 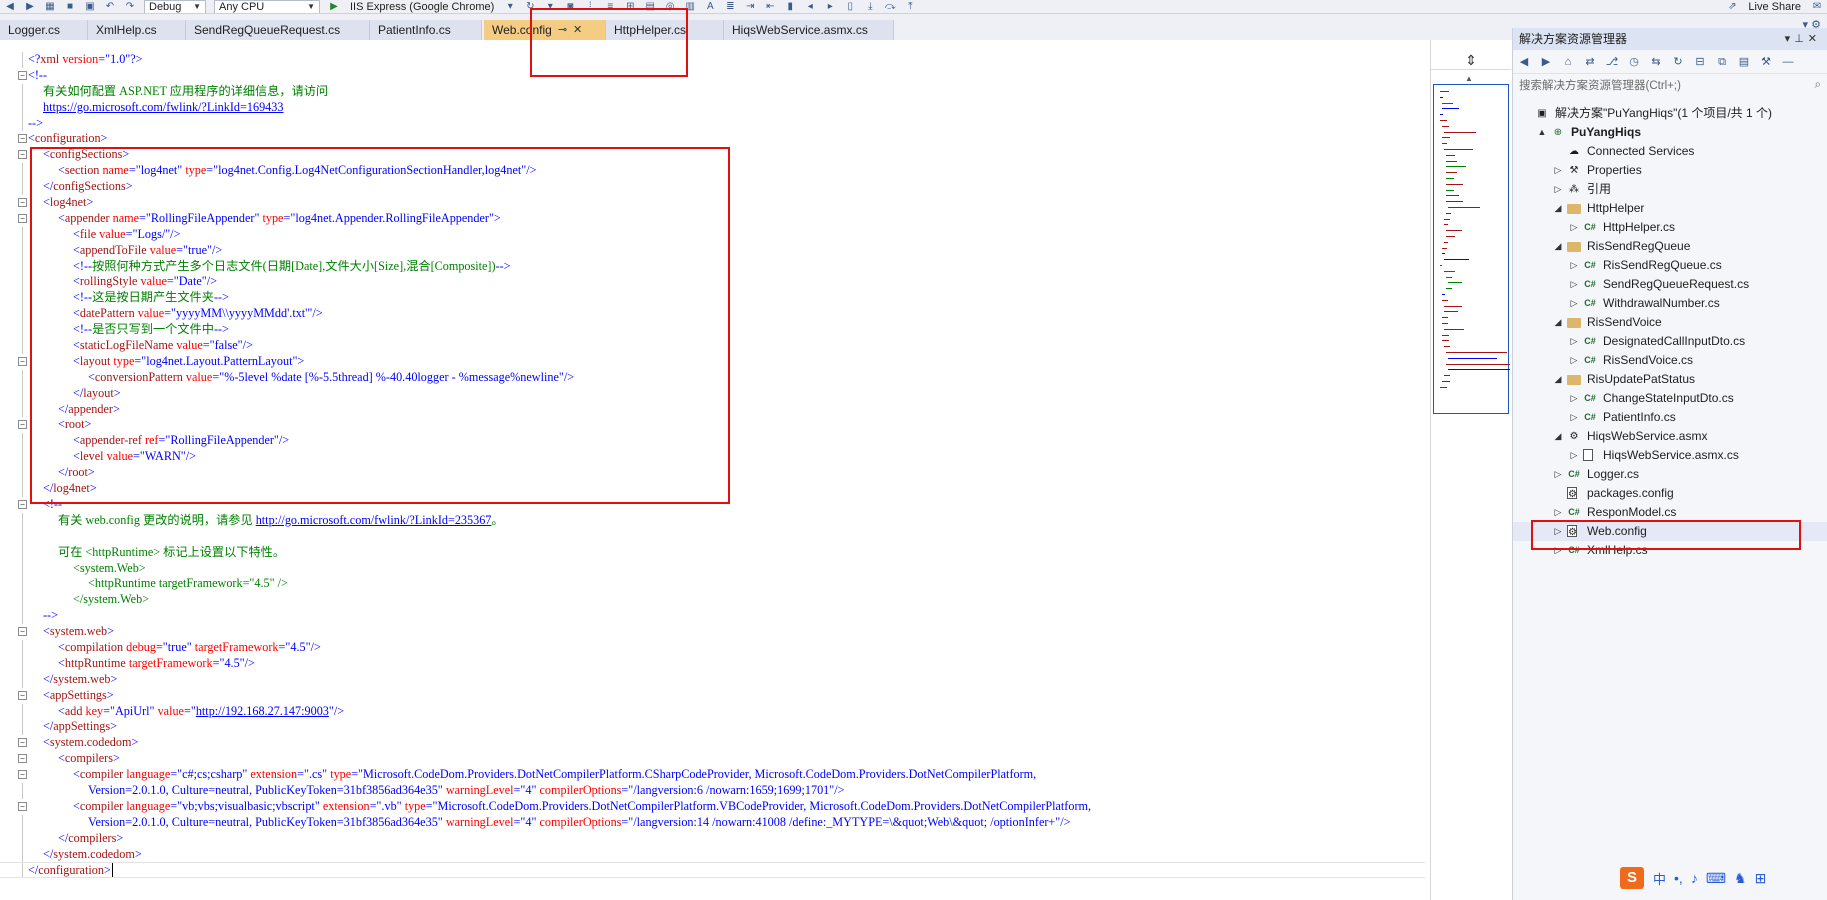 What do you see at coordinates (1568, 62) in the screenshot?
I see `home-icon: ⌂` at bounding box center [1568, 62].